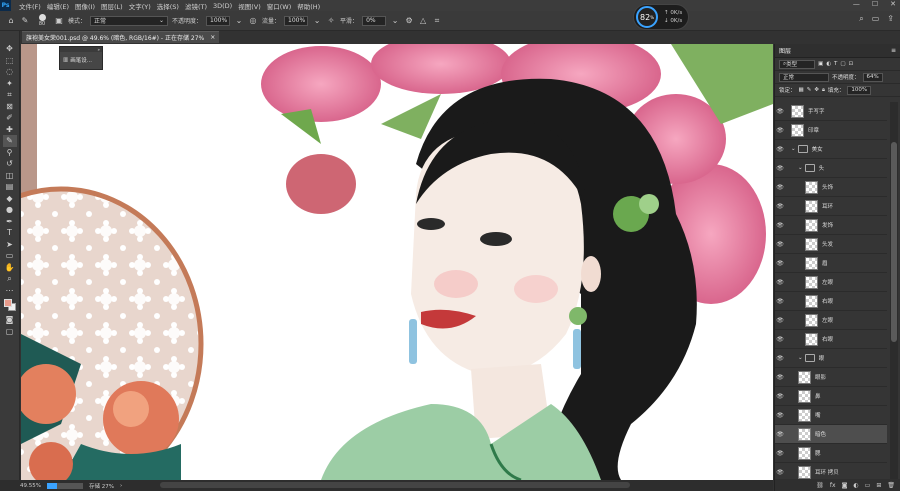 The width and height of the screenshot is (900, 491). What do you see at coordinates (875, 4) in the screenshot?
I see `maximize-button: ☐` at bounding box center [875, 4].